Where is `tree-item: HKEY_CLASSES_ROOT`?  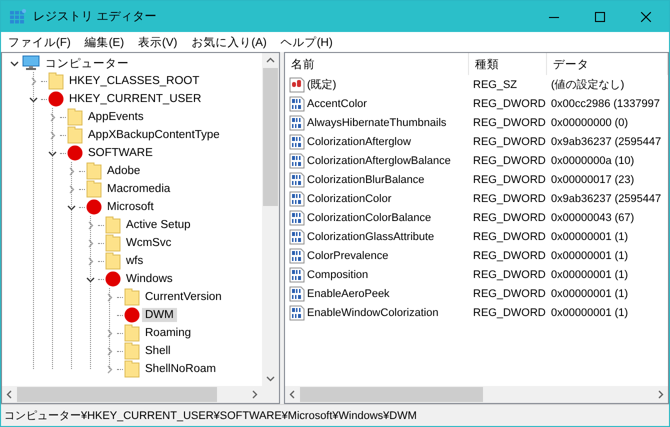 tree-item: HKEY_CLASSES_ROOT is located at coordinates (134, 81).